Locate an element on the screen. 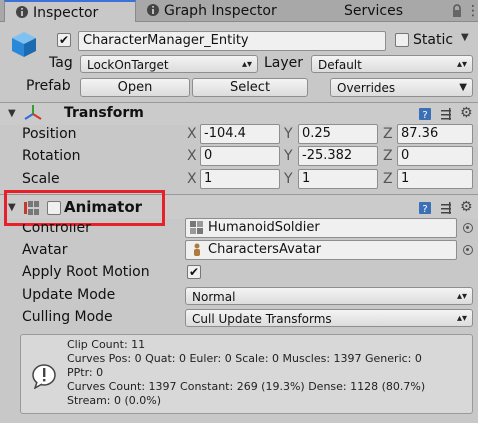  tab-label: Graph Inspector is located at coordinates (220, 11).